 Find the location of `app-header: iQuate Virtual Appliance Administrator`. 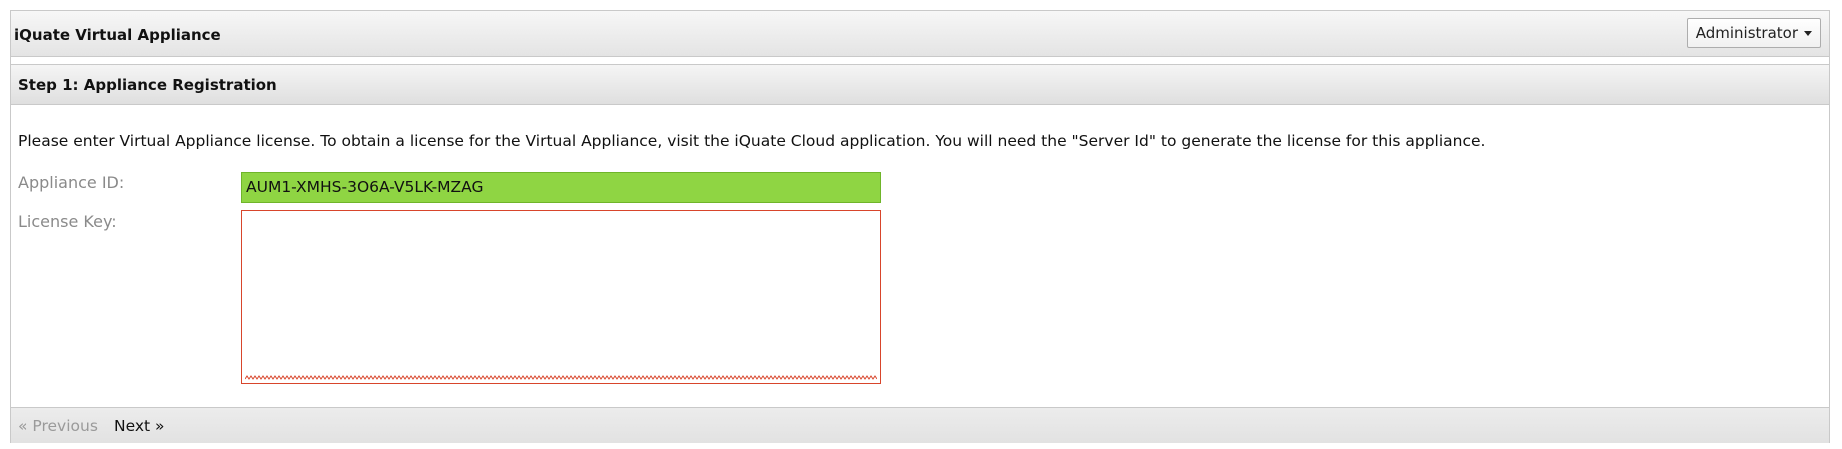

app-header: iQuate Virtual Appliance Administrator is located at coordinates (920, 34).